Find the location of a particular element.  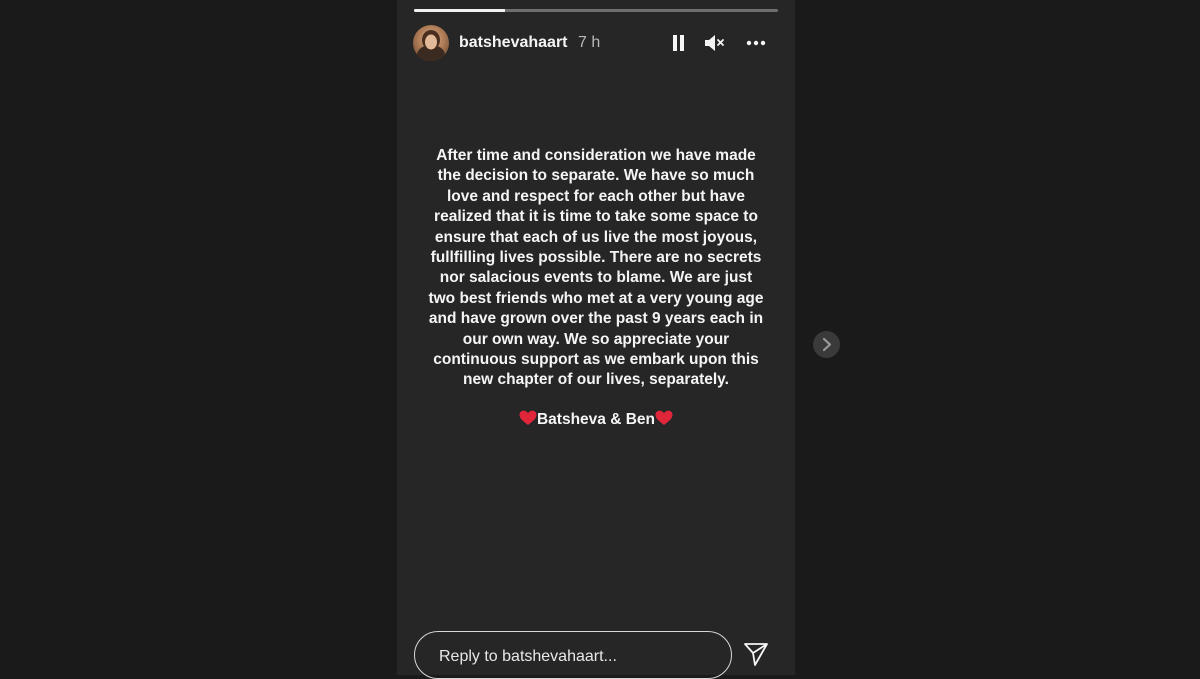

story-progress-fill is located at coordinates (459, 10).